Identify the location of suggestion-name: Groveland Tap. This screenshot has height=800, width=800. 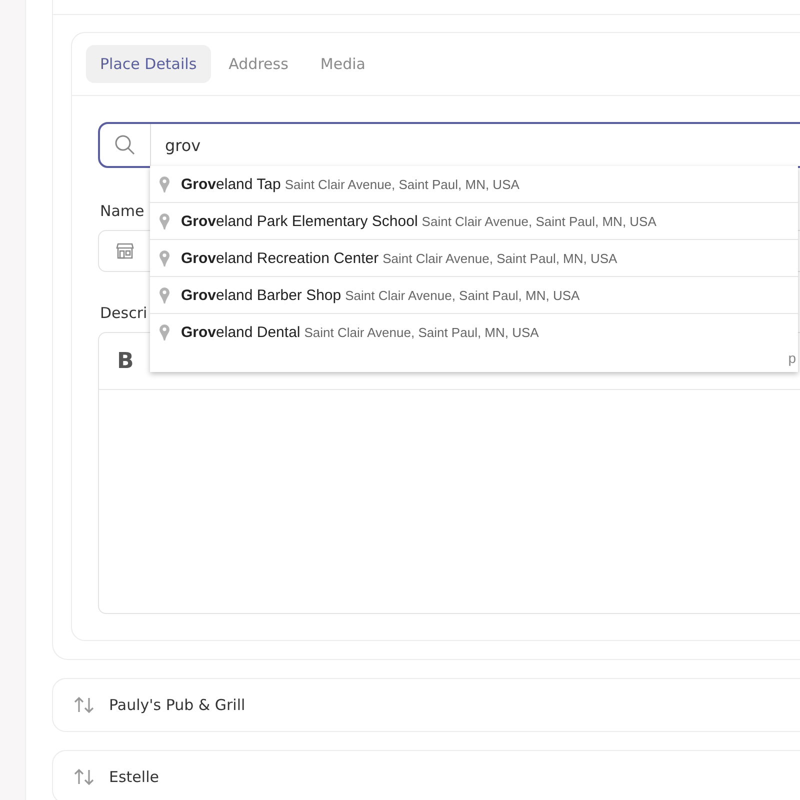
(231, 184).